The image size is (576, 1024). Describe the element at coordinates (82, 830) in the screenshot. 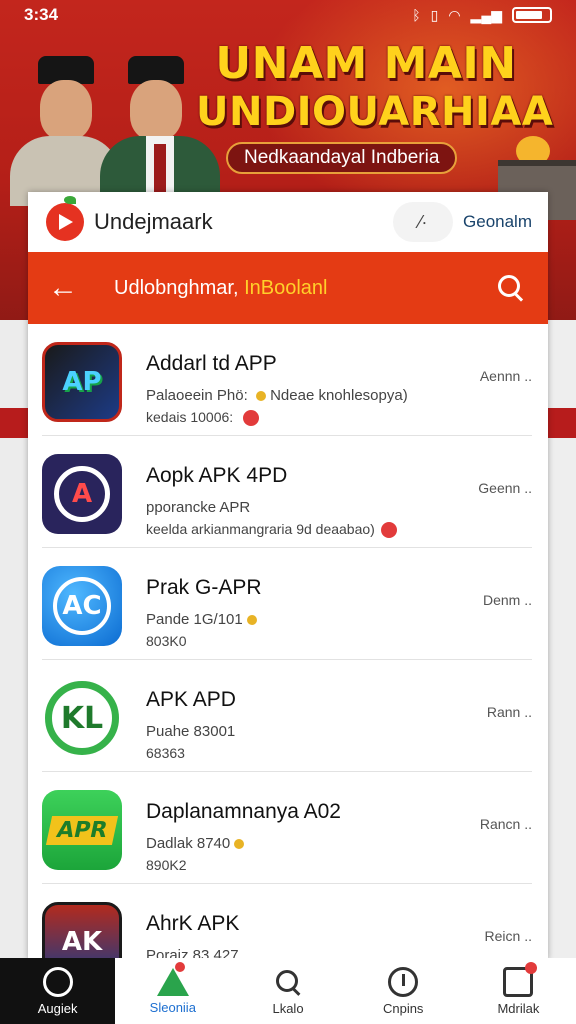

I see `app-icon: APR` at that location.